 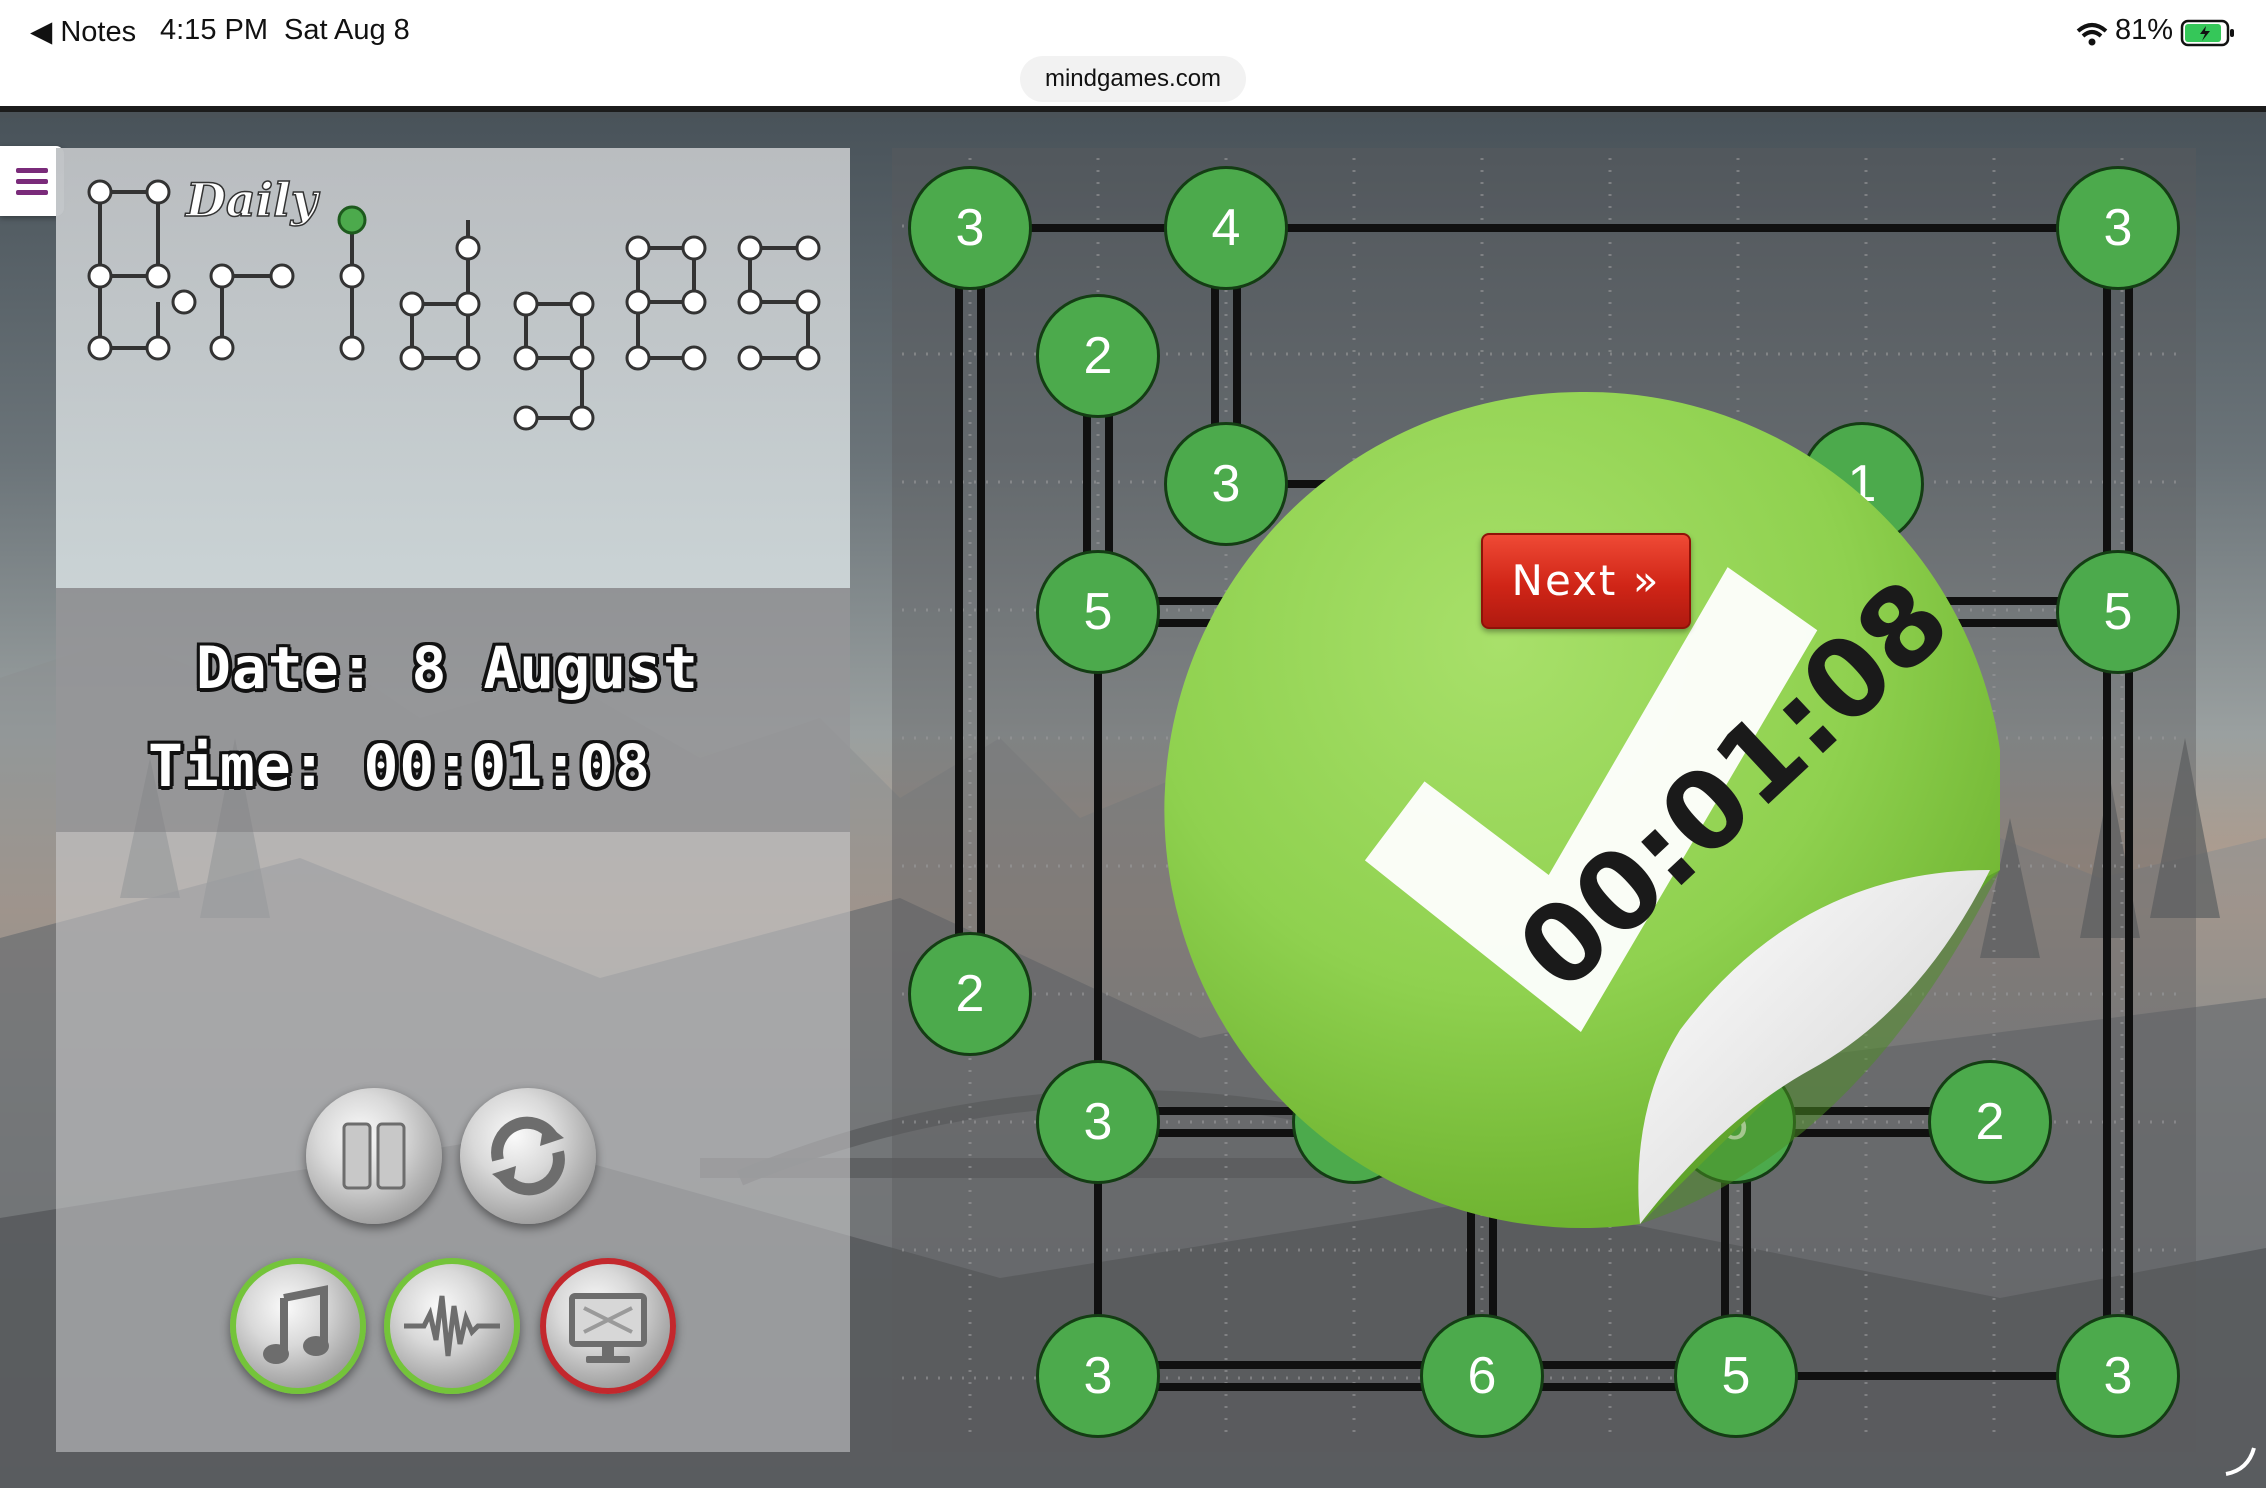 I want to click on restart-icon, so click(x=528, y=1156).